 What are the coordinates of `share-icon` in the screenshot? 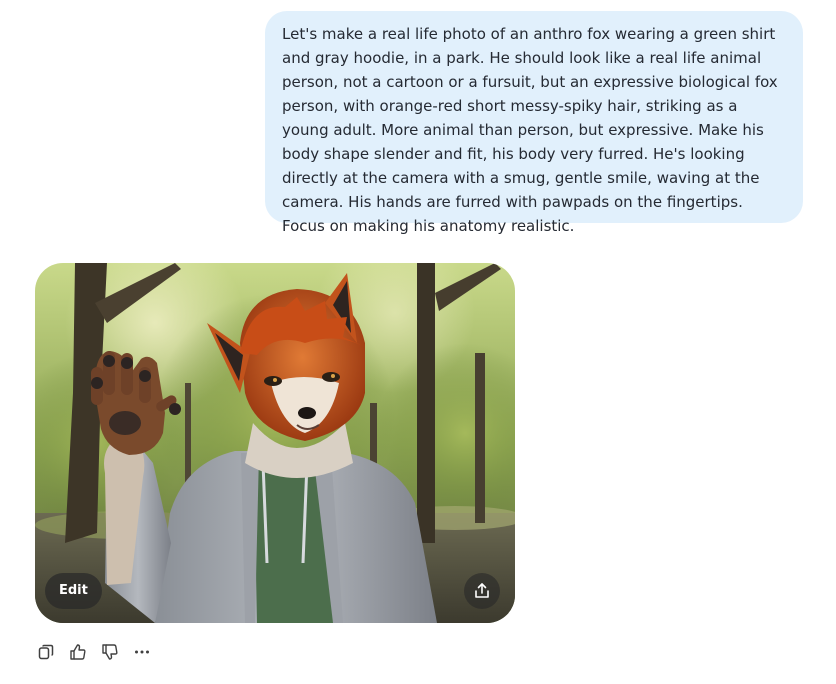 It's located at (482, 590).